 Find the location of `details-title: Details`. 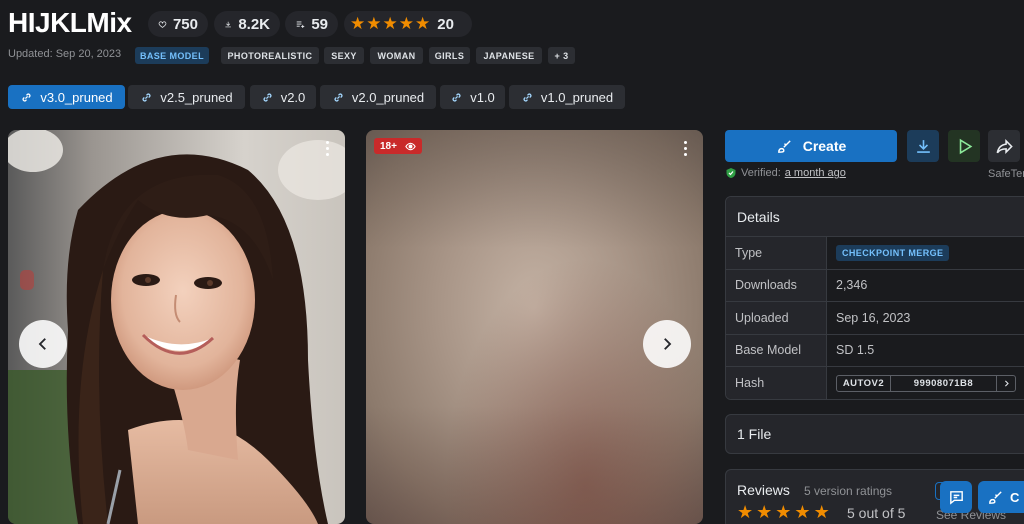

details-title: Details is located at coordinates (875, 217).